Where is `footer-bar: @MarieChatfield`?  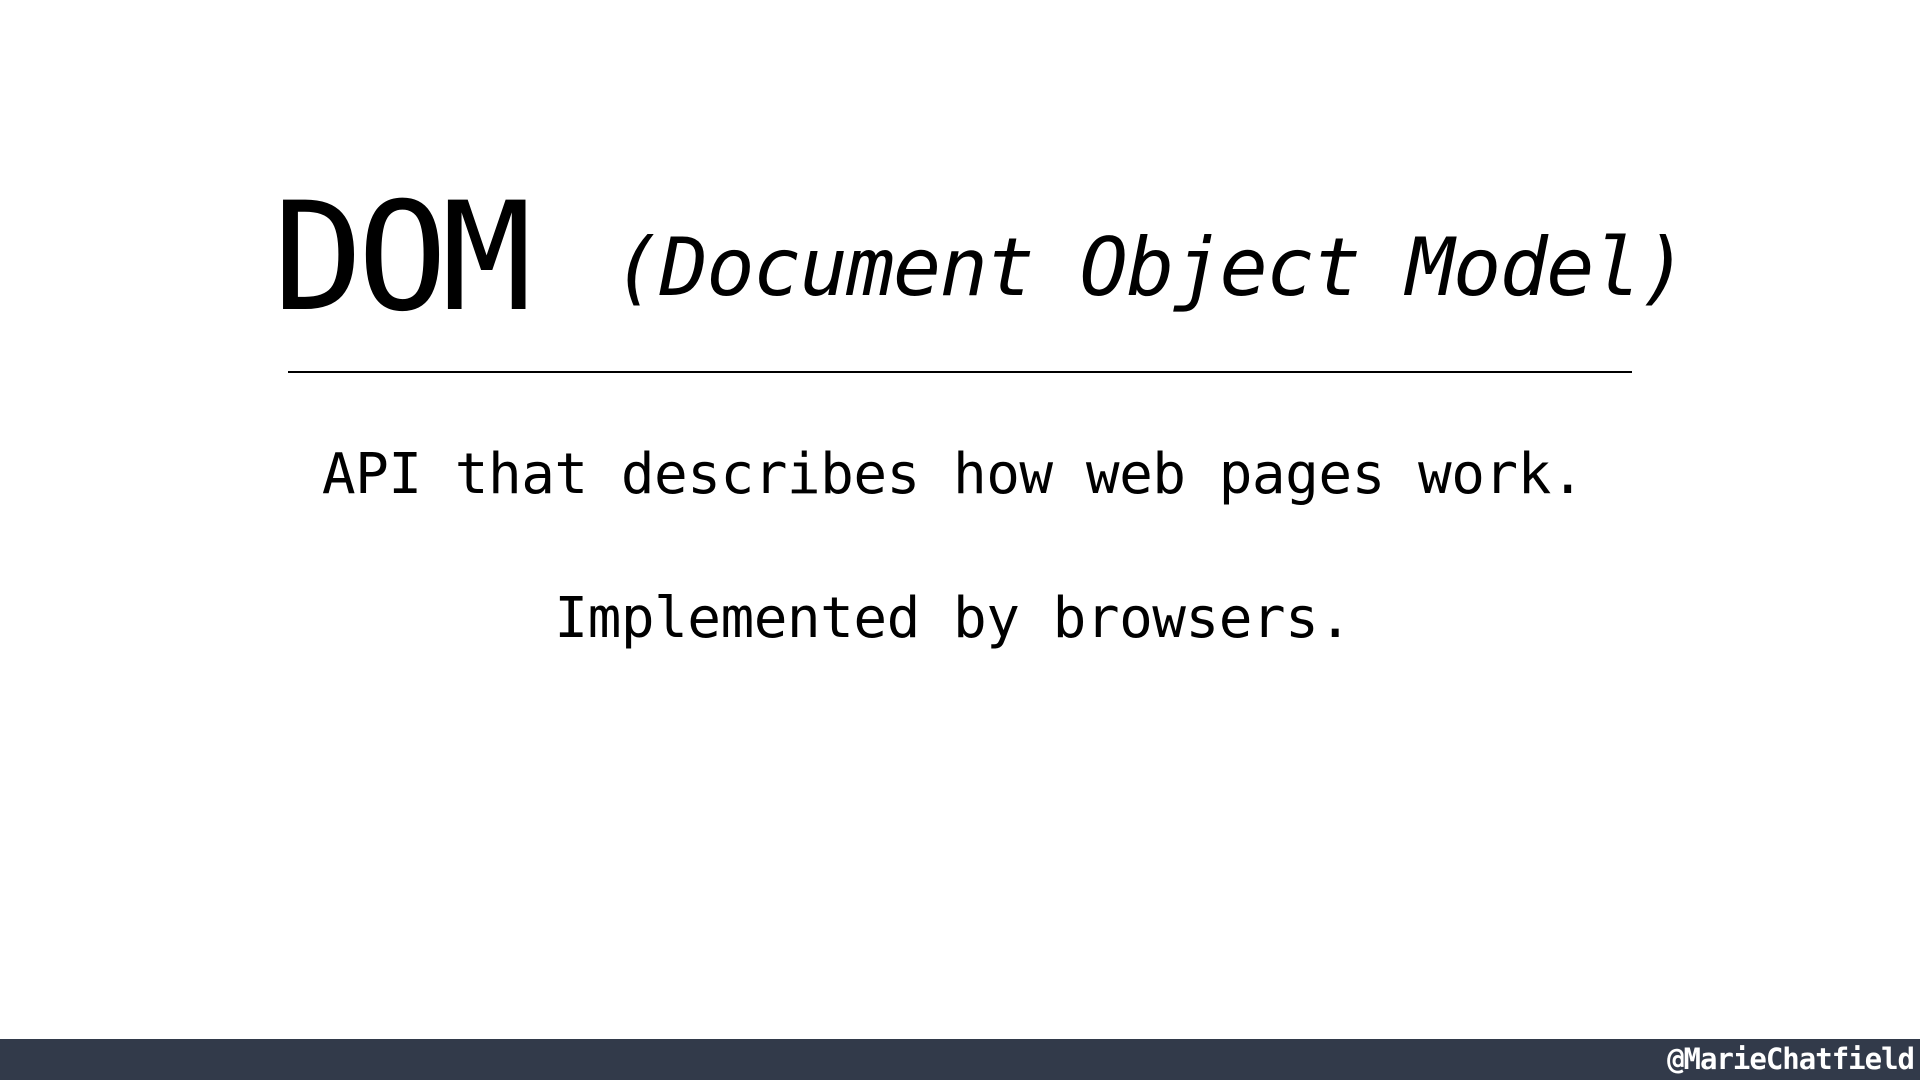 footer-bar: @MarieChatfield is located at coordinates (960, 1059).